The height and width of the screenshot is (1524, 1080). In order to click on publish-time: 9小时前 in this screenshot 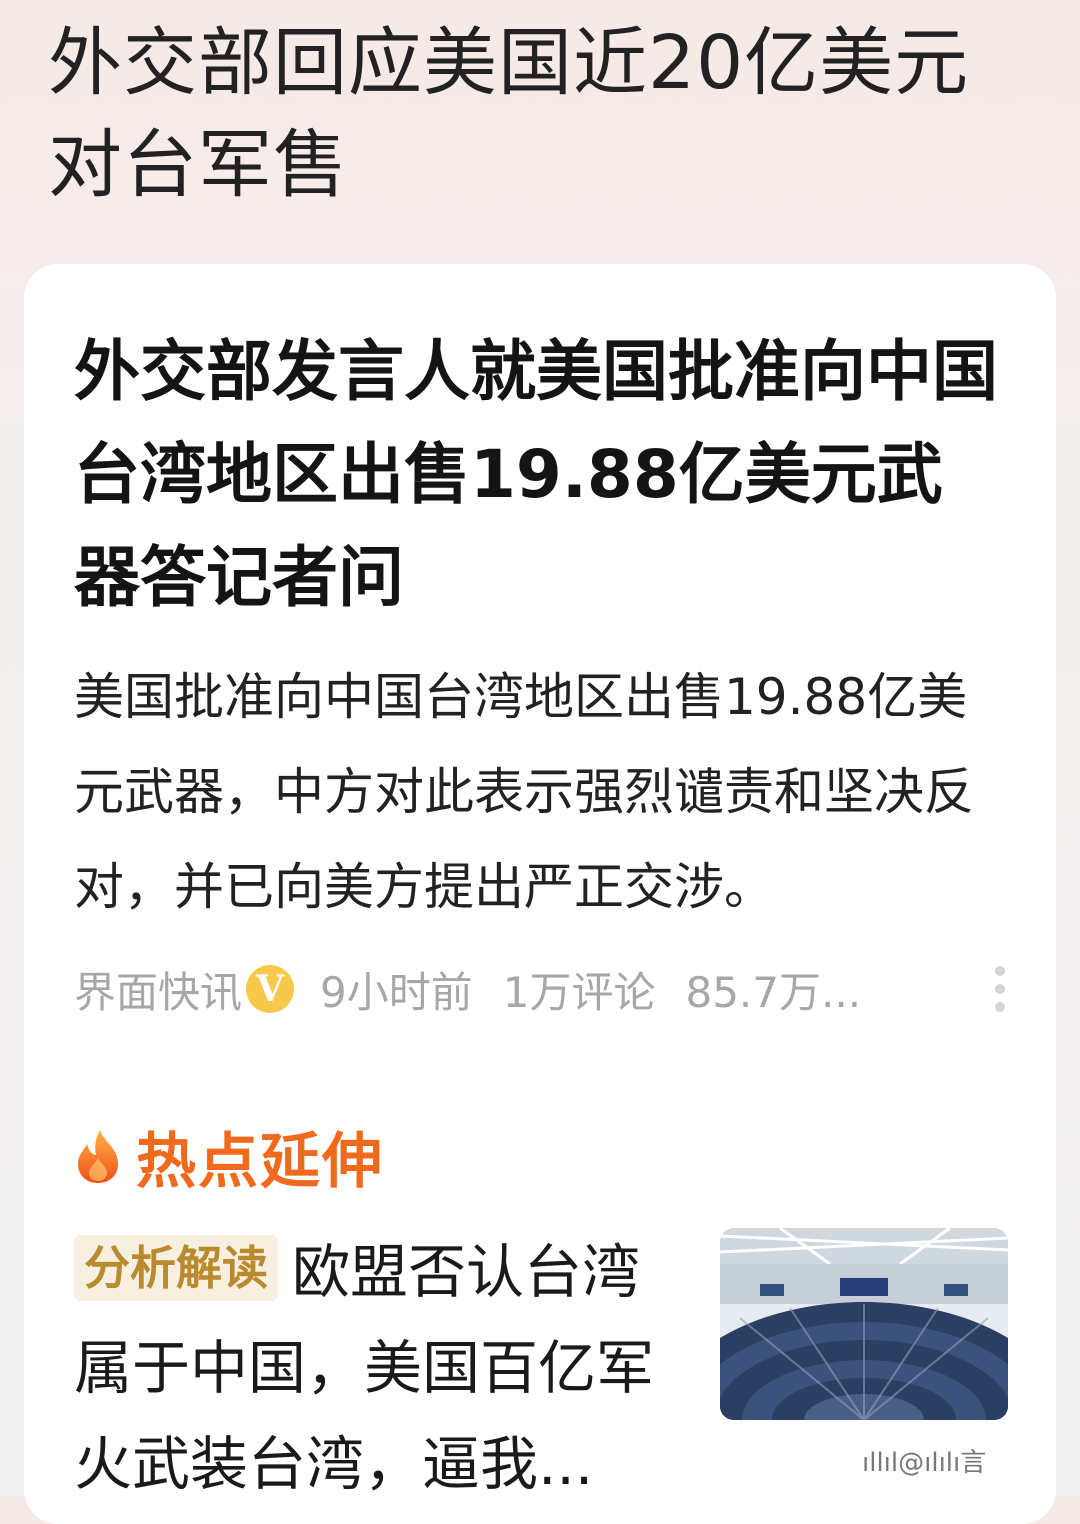, I will do `click(396, 992)`.